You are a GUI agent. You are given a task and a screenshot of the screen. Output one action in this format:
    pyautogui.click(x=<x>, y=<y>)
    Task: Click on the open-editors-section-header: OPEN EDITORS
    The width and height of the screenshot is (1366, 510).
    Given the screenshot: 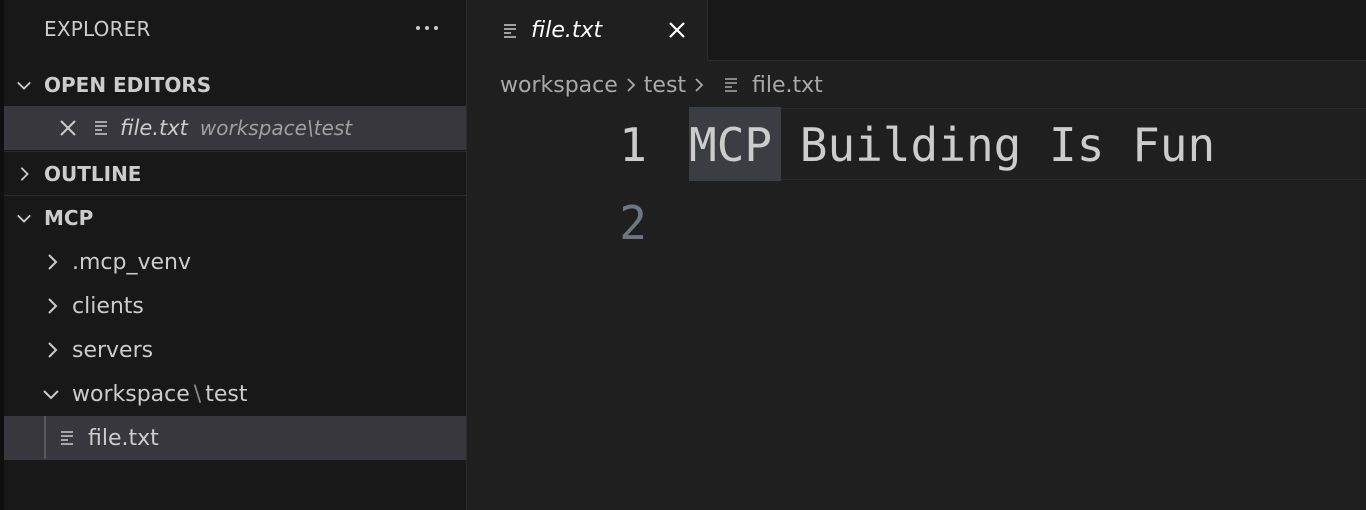 What is the action you would take?
    pyautogui.click(x=235, y=85)
    